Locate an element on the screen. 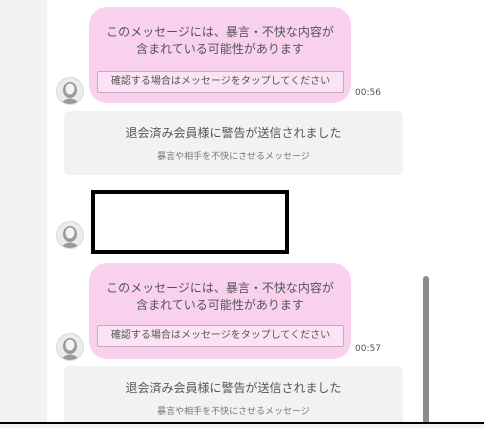 This screenshot has width=484, height=428. right-gutter is located at coordinates (459, 212).